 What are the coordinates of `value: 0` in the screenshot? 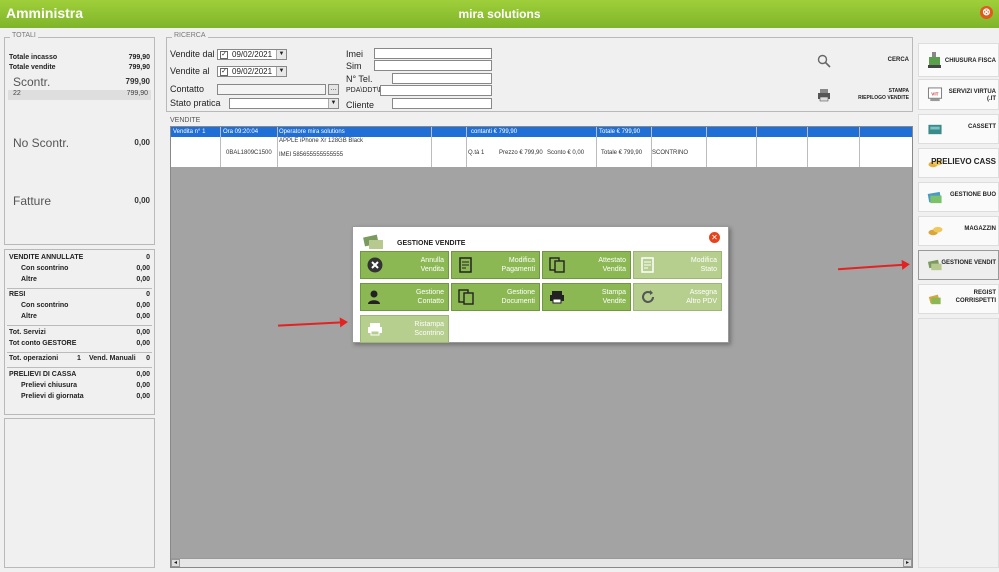 It's located at (148, 257).